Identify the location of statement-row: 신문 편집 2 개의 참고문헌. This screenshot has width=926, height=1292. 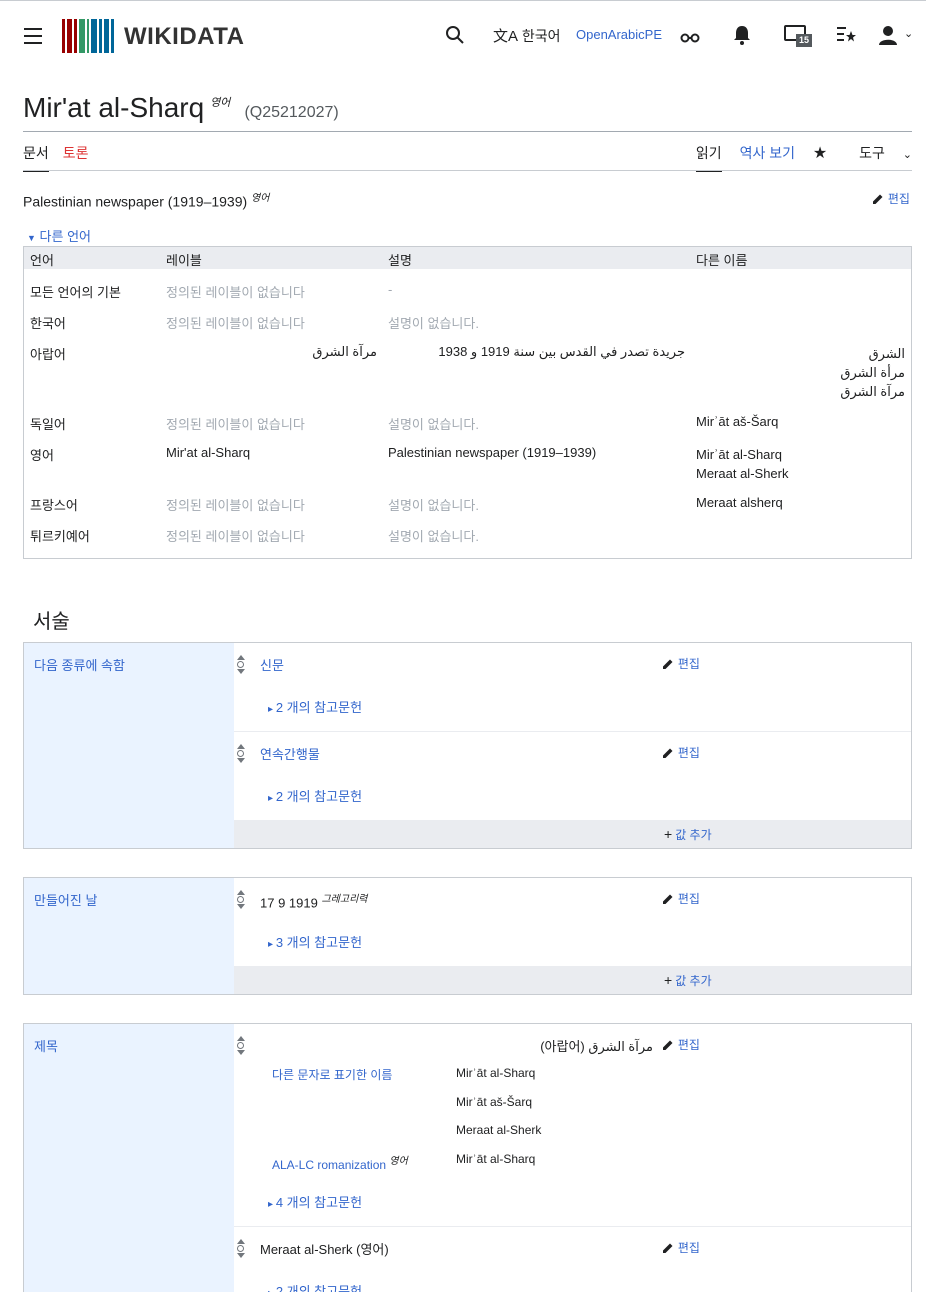
(572, 687).